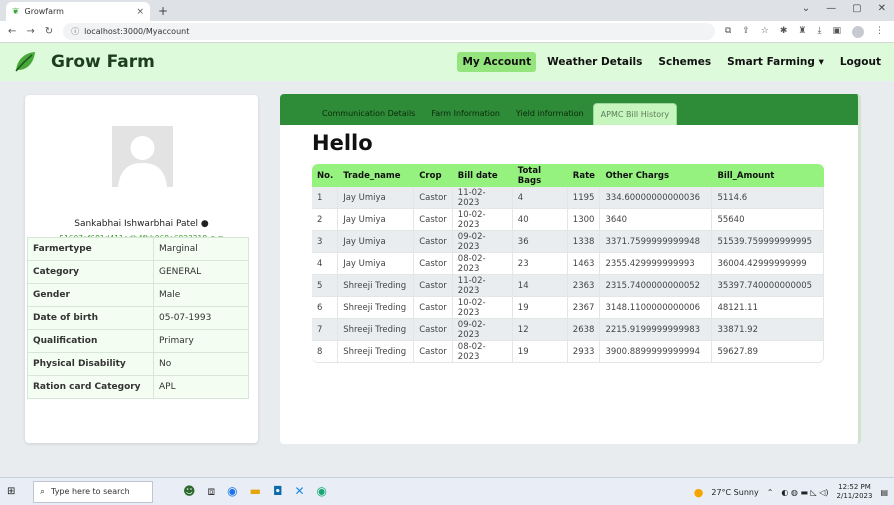 The width and height of the screenshot is (894, 505). What do you see at coordinates (728, 32) in the screenshot?
I see `open-in-app-icon: ⧉` at bounding box center [728, 32].